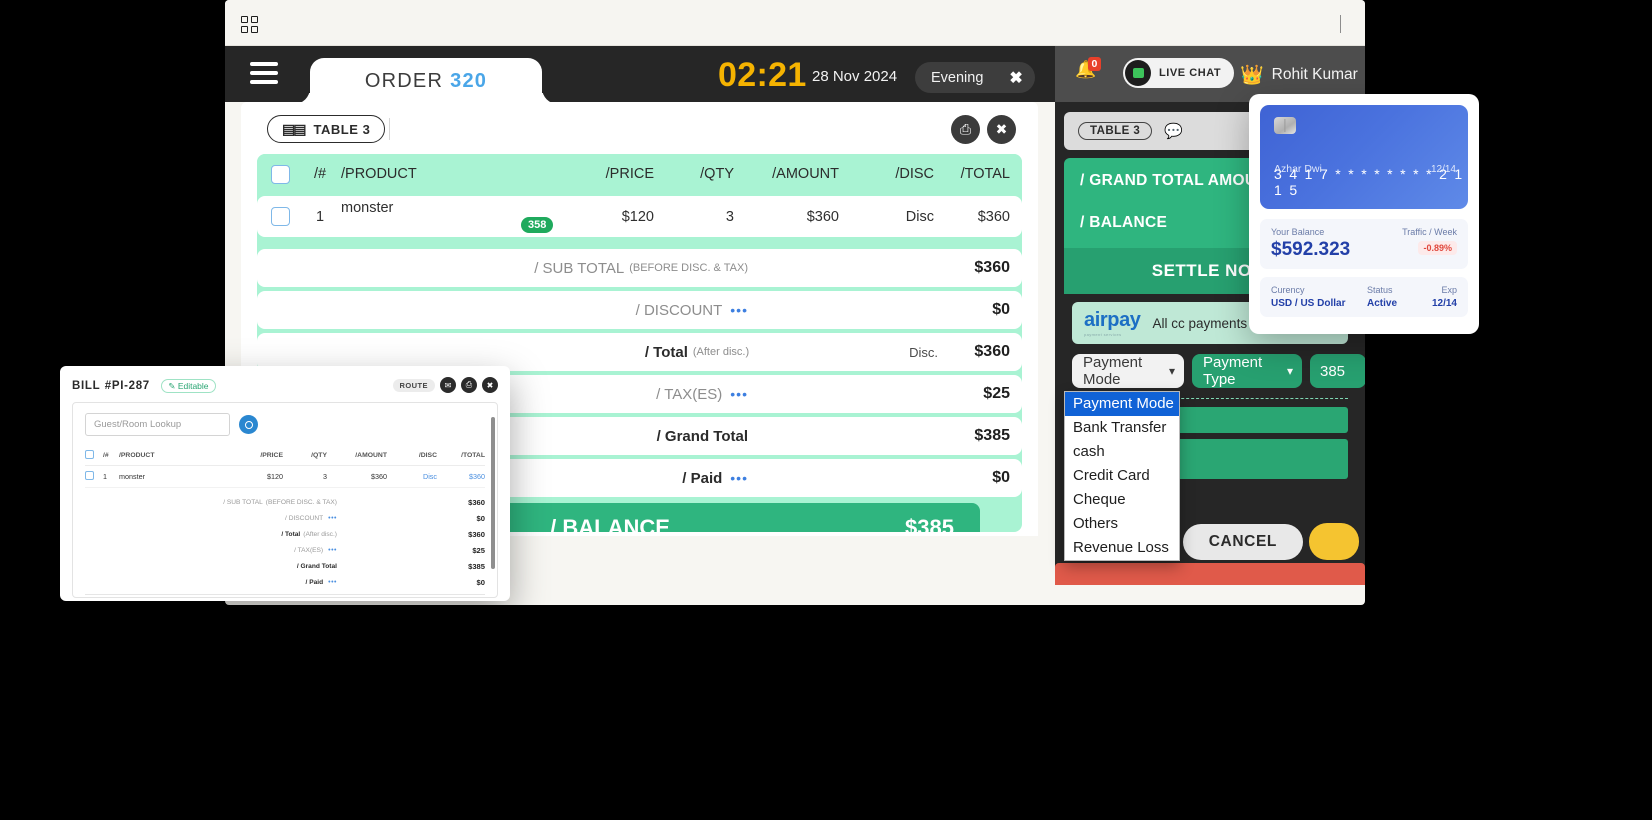 The image size is (1652, 820). What do you see at coordinates (1115, 131) in the screenshot?
I see `settle-table-chip: TABLE 3` at bounding box center [1115, 131].